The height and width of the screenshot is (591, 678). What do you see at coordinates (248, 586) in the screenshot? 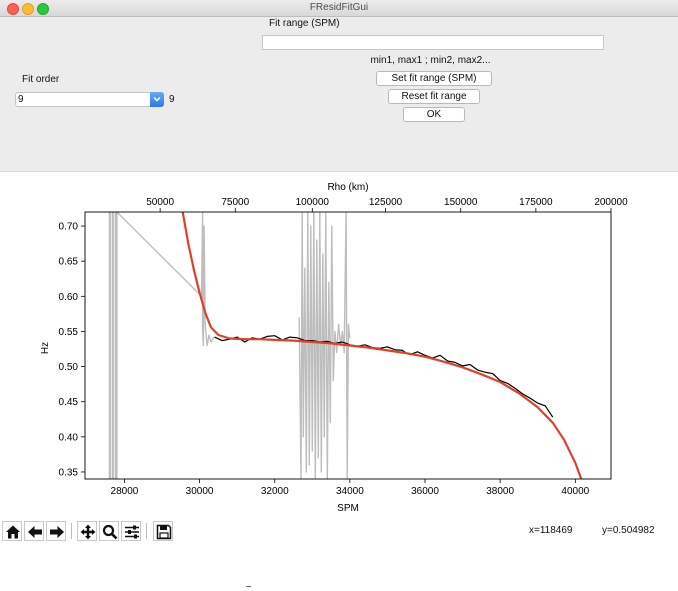
I see `divider` at bounding box center [248, 586].